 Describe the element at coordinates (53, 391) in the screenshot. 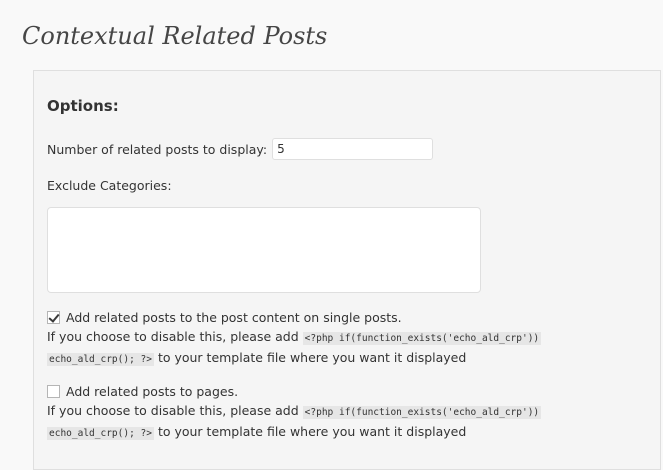

I see `add-to-pages-checkbox` at that location.